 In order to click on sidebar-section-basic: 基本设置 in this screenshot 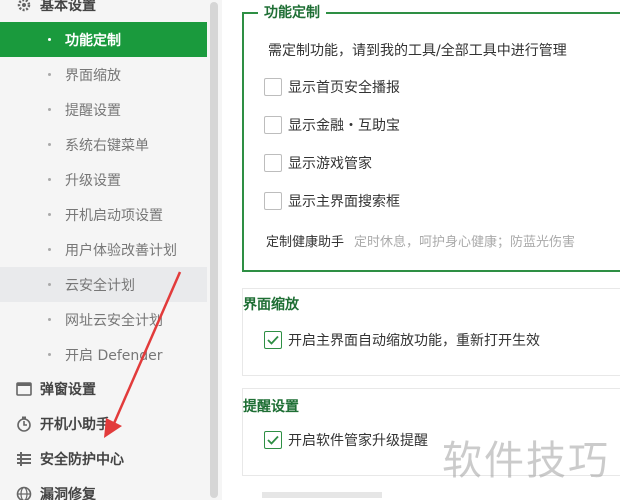, I will do `click(103, 11)`.